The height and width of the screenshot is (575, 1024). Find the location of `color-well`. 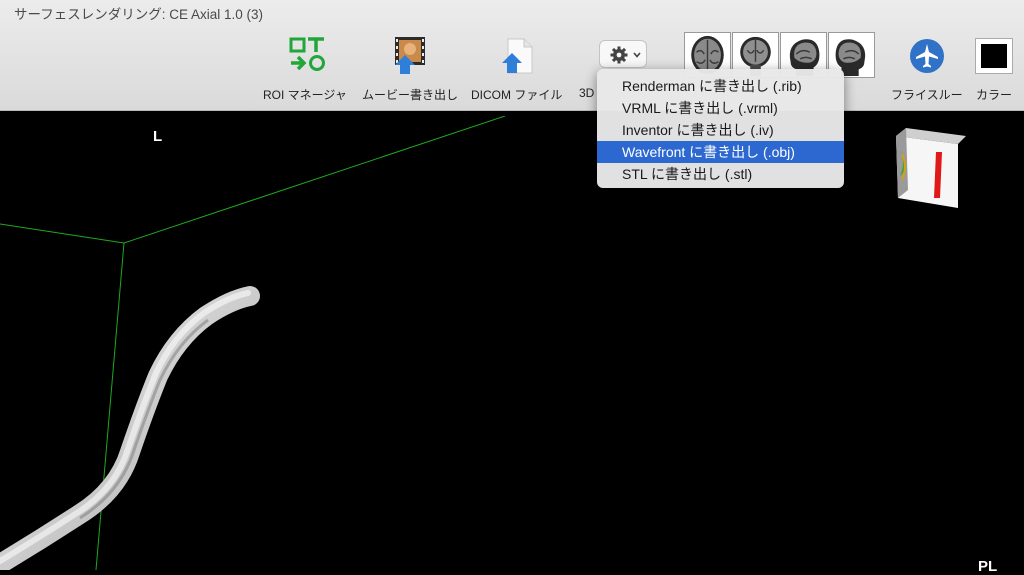

color-well is located at coordinates (994, 56).